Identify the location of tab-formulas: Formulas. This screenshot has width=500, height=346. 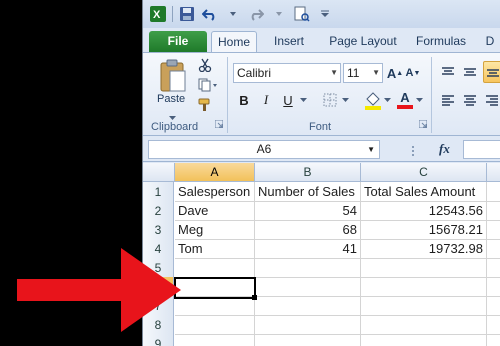
(441, 41).